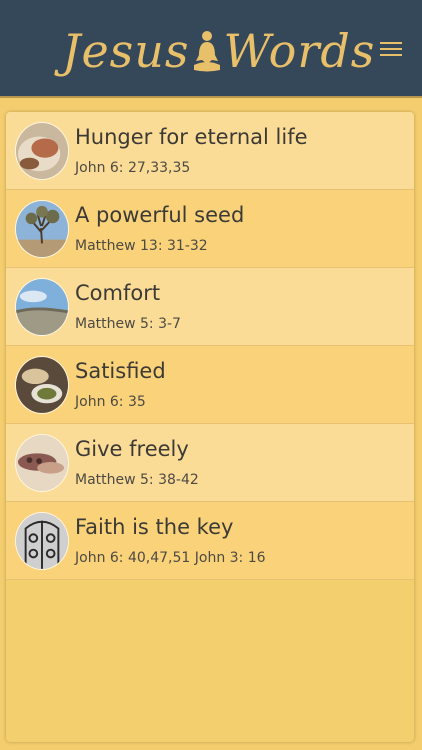 This screenshot has height=750, width=422. I want to click on app-header: Jesus Words, so click(211, 49).